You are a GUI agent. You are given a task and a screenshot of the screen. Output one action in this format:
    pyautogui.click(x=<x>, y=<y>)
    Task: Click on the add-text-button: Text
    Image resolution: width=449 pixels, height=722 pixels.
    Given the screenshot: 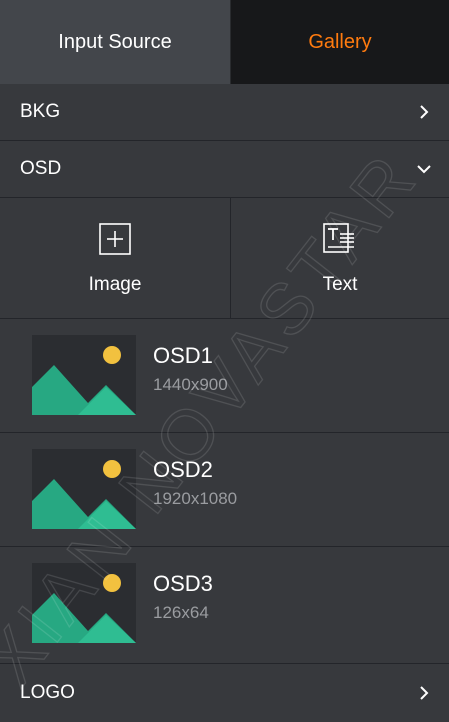 What is the action you would take?
    pyautogui.click(x=339, y=258)
    